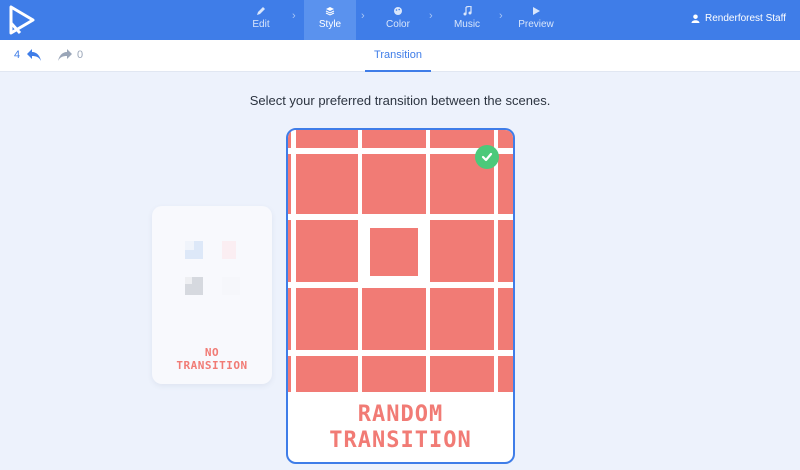 This screenshot has width=800, height=470. What do you see at coordinates (330, 24) in the screenshot?
I see `nav-step-label: Style` at bounding box center [330, 24].